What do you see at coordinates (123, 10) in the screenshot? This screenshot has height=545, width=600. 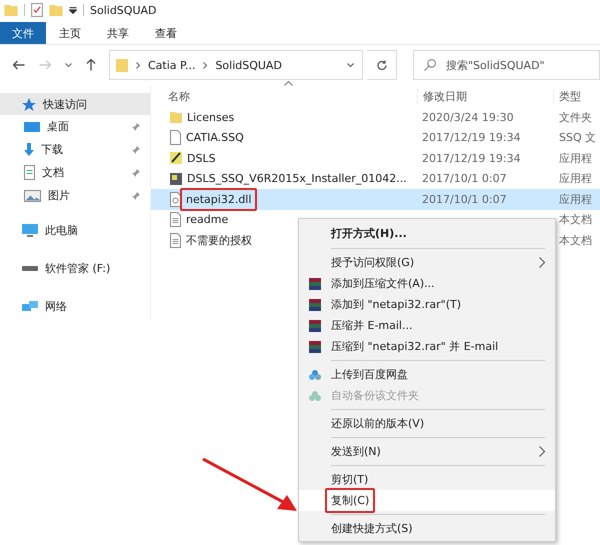 I see `window-title: SolidSQUAD` at bounding box center [123, 10].